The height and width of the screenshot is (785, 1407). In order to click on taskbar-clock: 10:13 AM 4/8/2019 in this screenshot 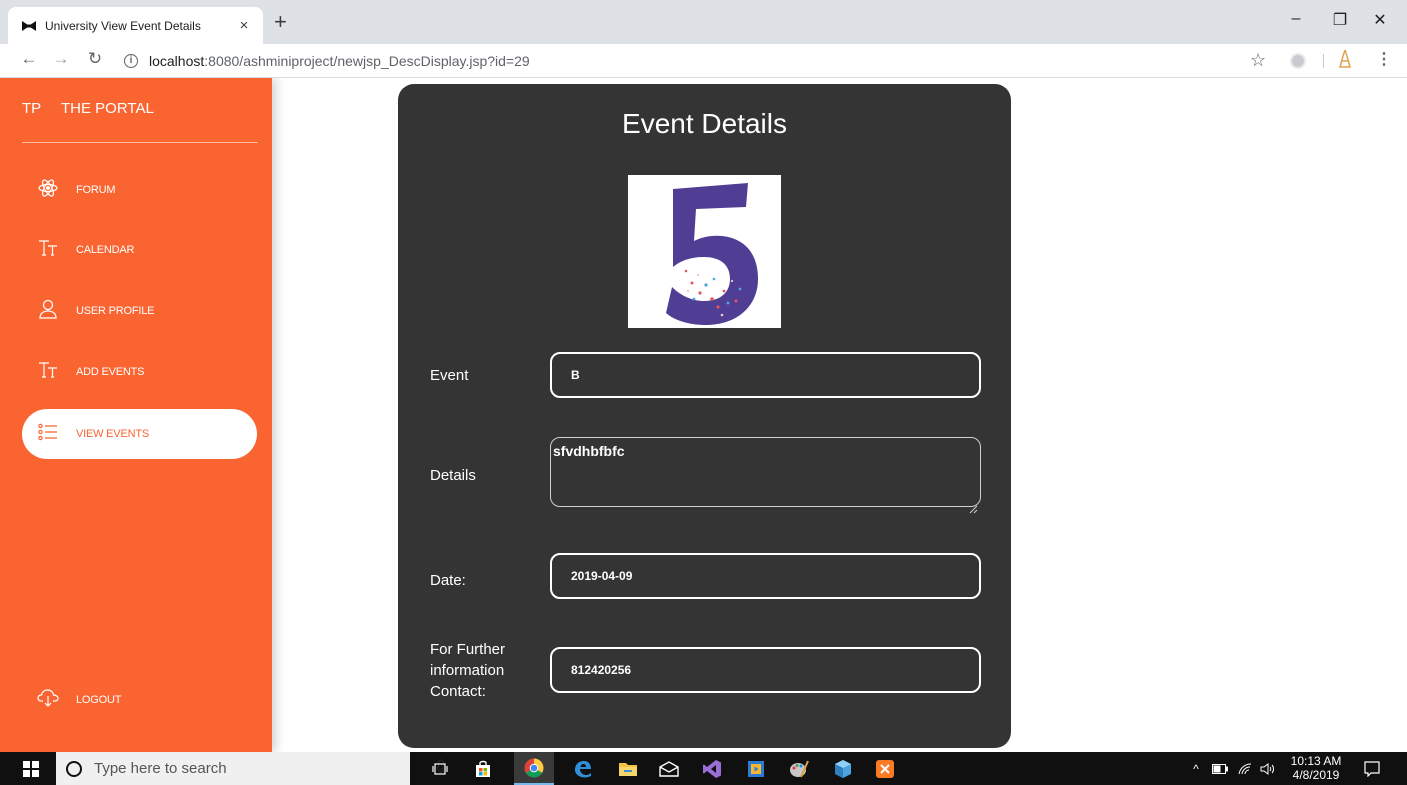, I will do `click(1316, 768)`.